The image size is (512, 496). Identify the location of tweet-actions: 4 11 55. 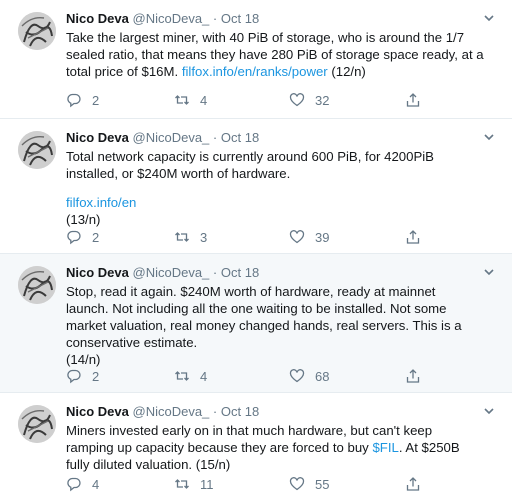
(281, 484).